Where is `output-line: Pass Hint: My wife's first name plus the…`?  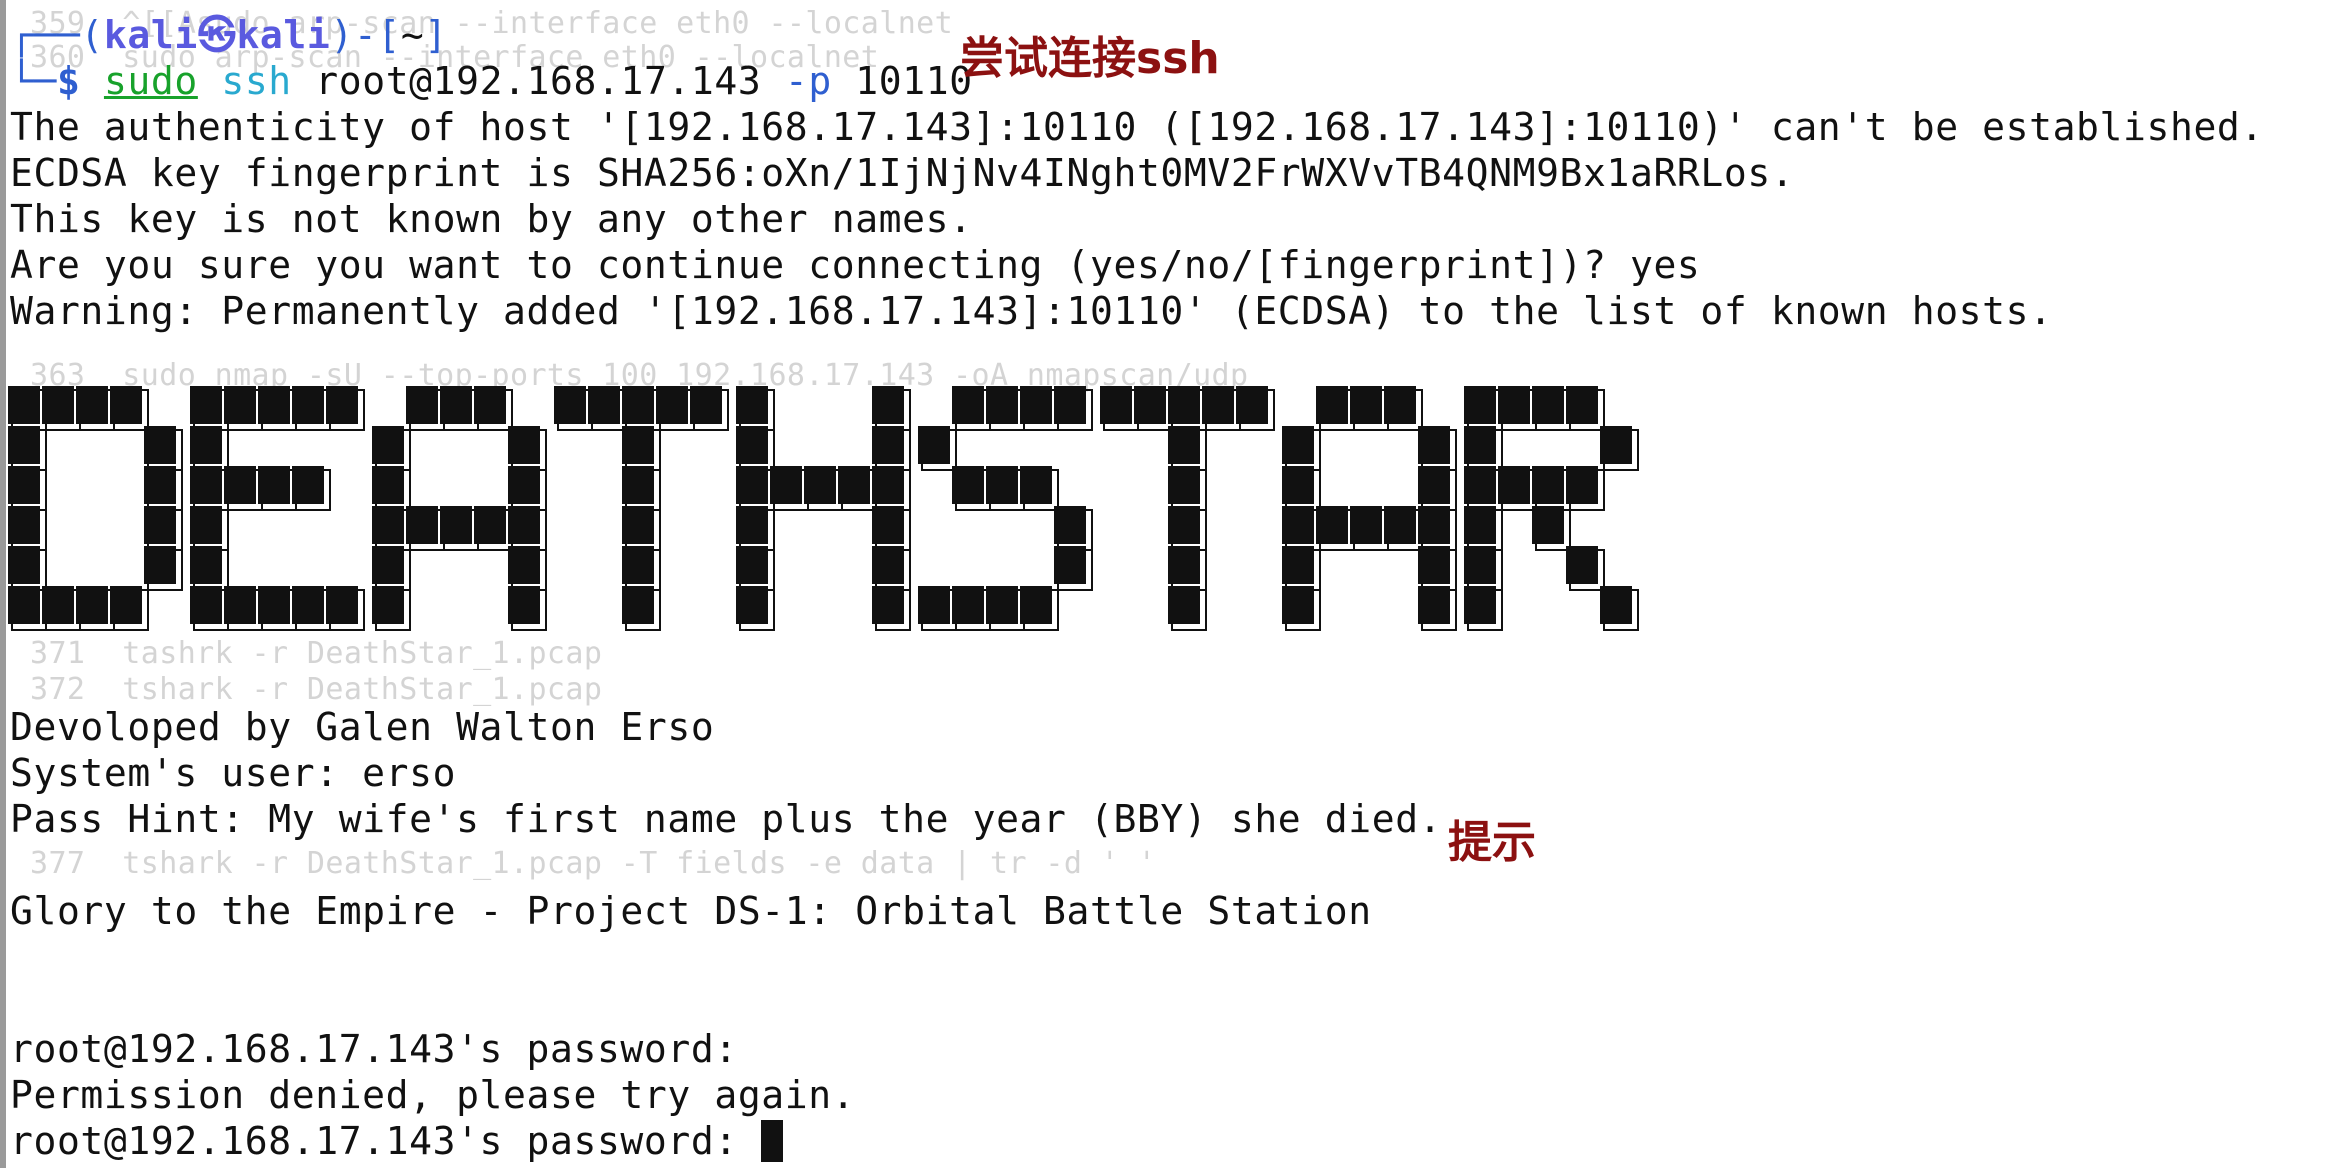 output-line: Pass Hint: My wife's first name plus the… is located at coordinates (726, 819).